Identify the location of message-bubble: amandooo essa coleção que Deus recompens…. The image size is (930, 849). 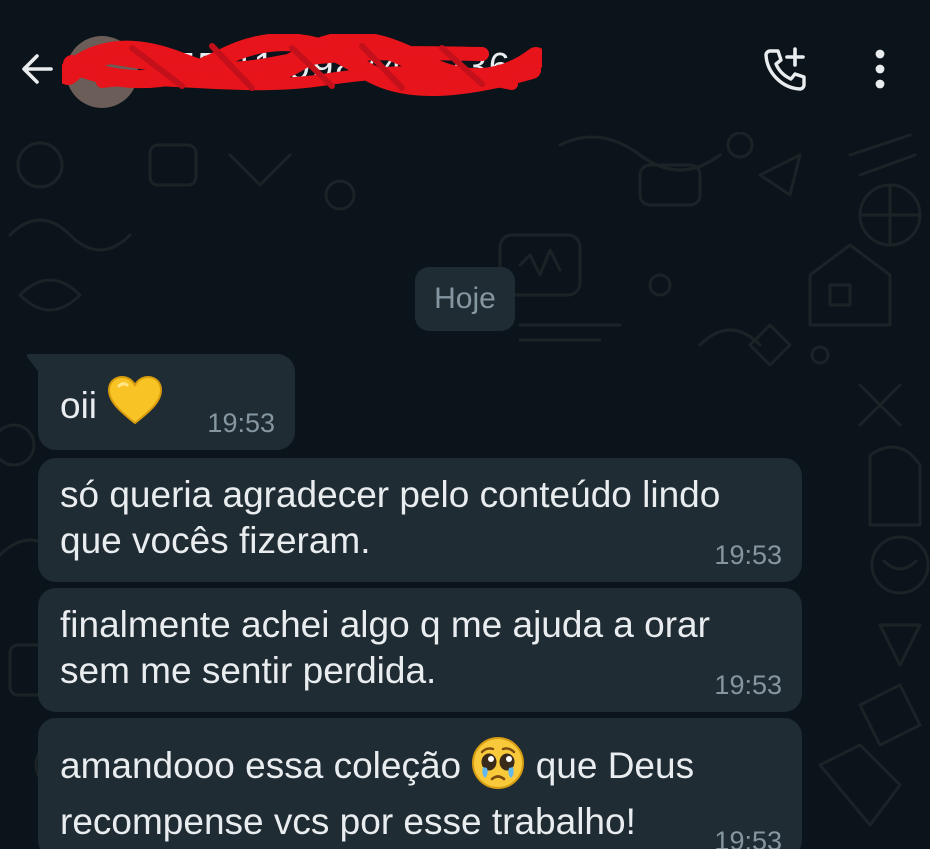
(420, 783).